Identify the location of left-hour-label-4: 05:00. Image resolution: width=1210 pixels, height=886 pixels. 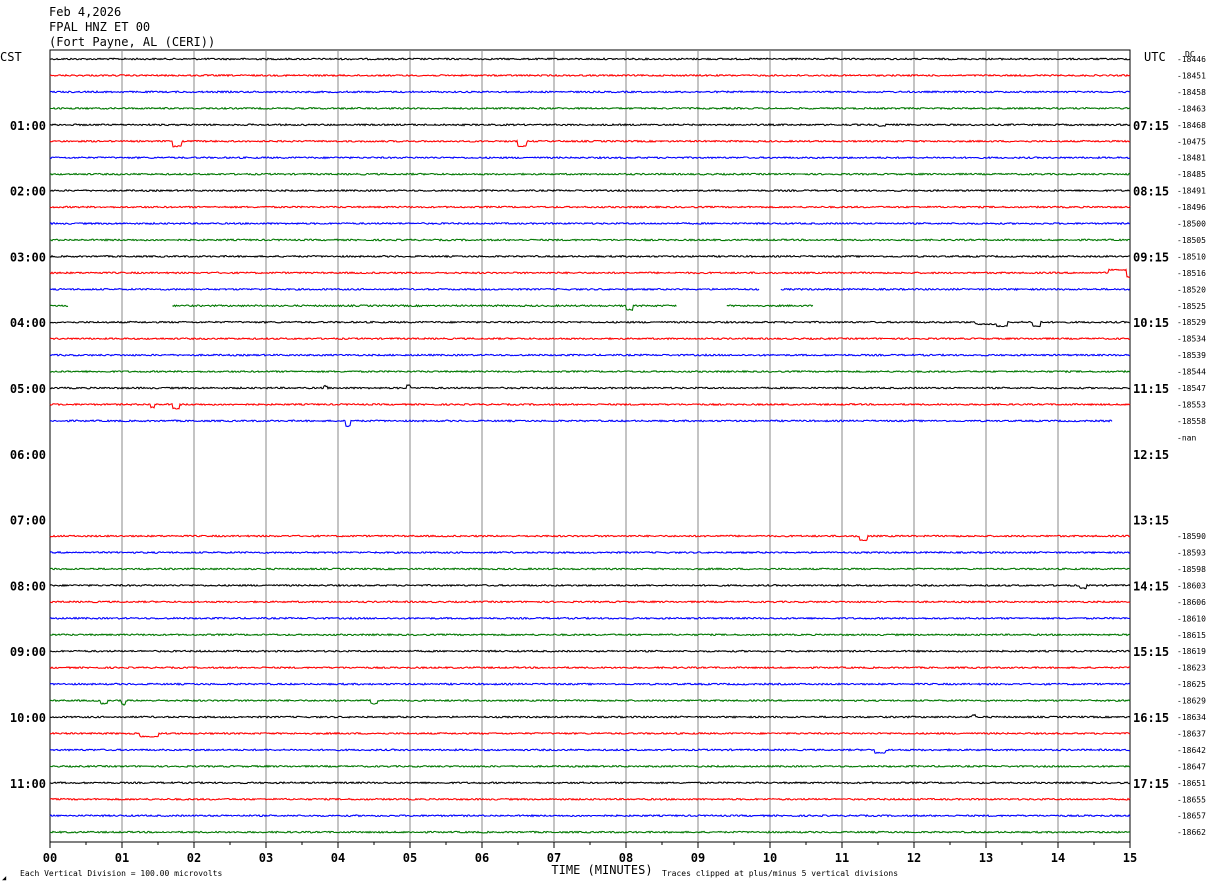
(28, 389).